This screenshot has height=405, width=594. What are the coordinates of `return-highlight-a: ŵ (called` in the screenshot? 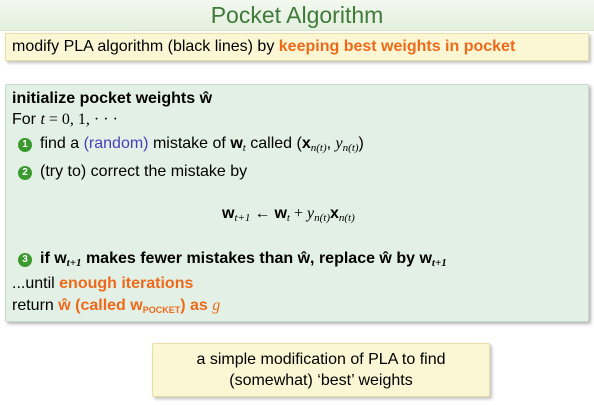 It's located at (94, 305).